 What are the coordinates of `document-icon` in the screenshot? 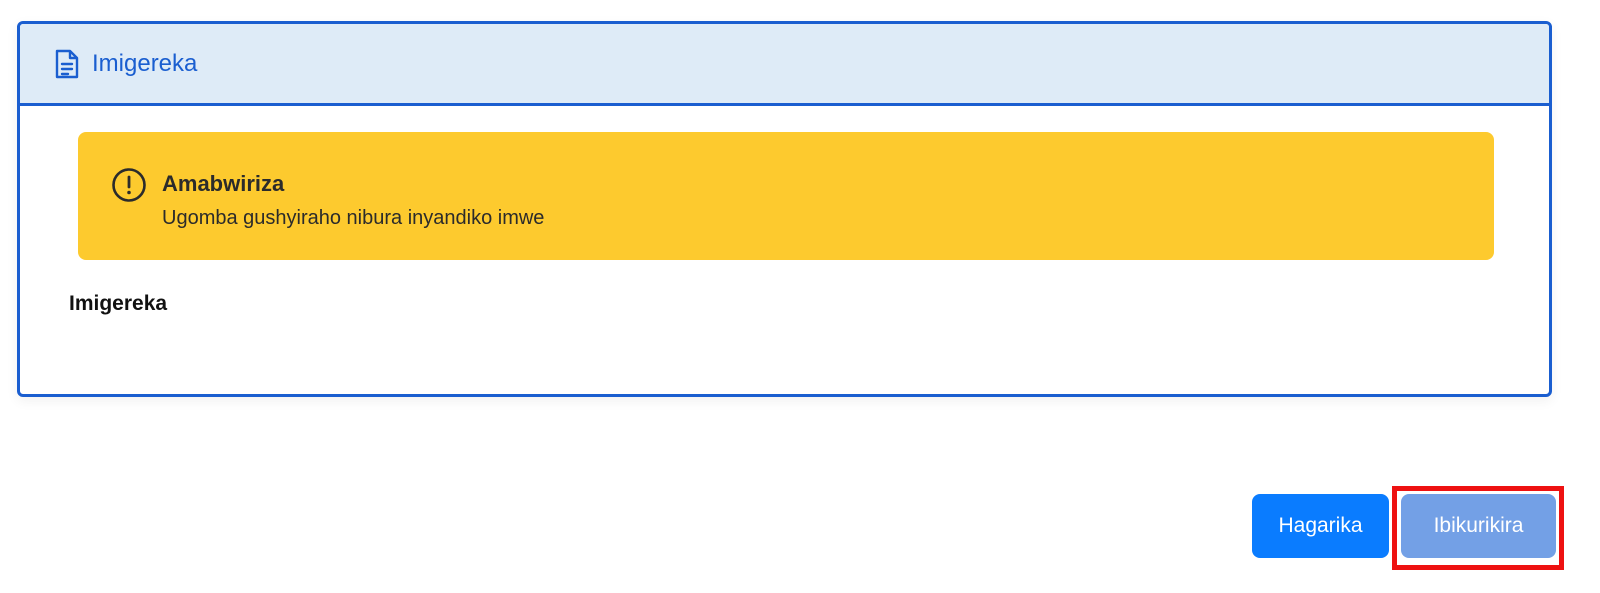 It's located at (67, 64).